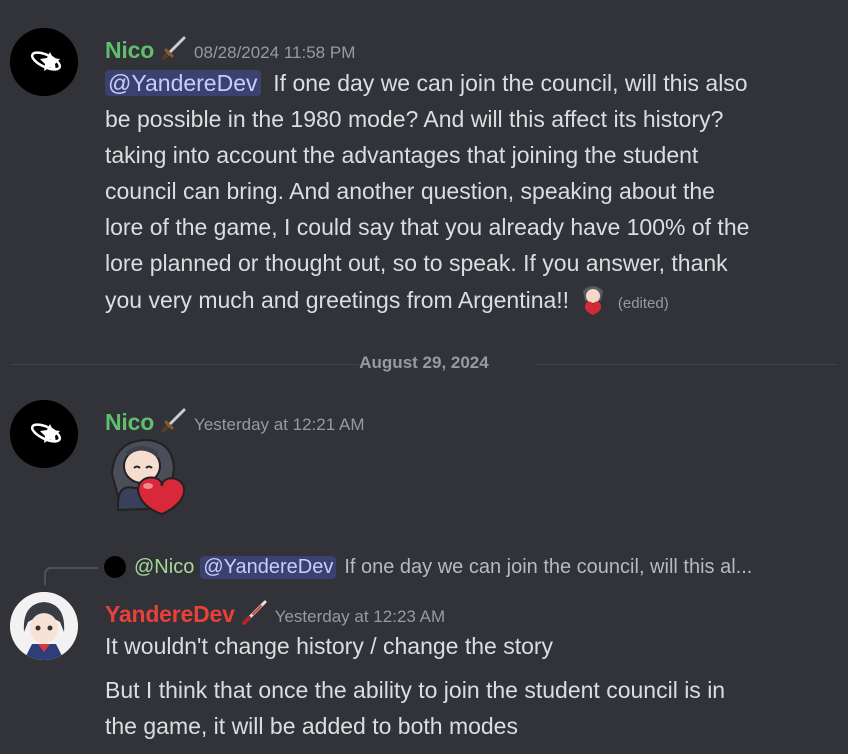  I want to click on message-text: the game, it will be added to both modes, so click(311, 726).